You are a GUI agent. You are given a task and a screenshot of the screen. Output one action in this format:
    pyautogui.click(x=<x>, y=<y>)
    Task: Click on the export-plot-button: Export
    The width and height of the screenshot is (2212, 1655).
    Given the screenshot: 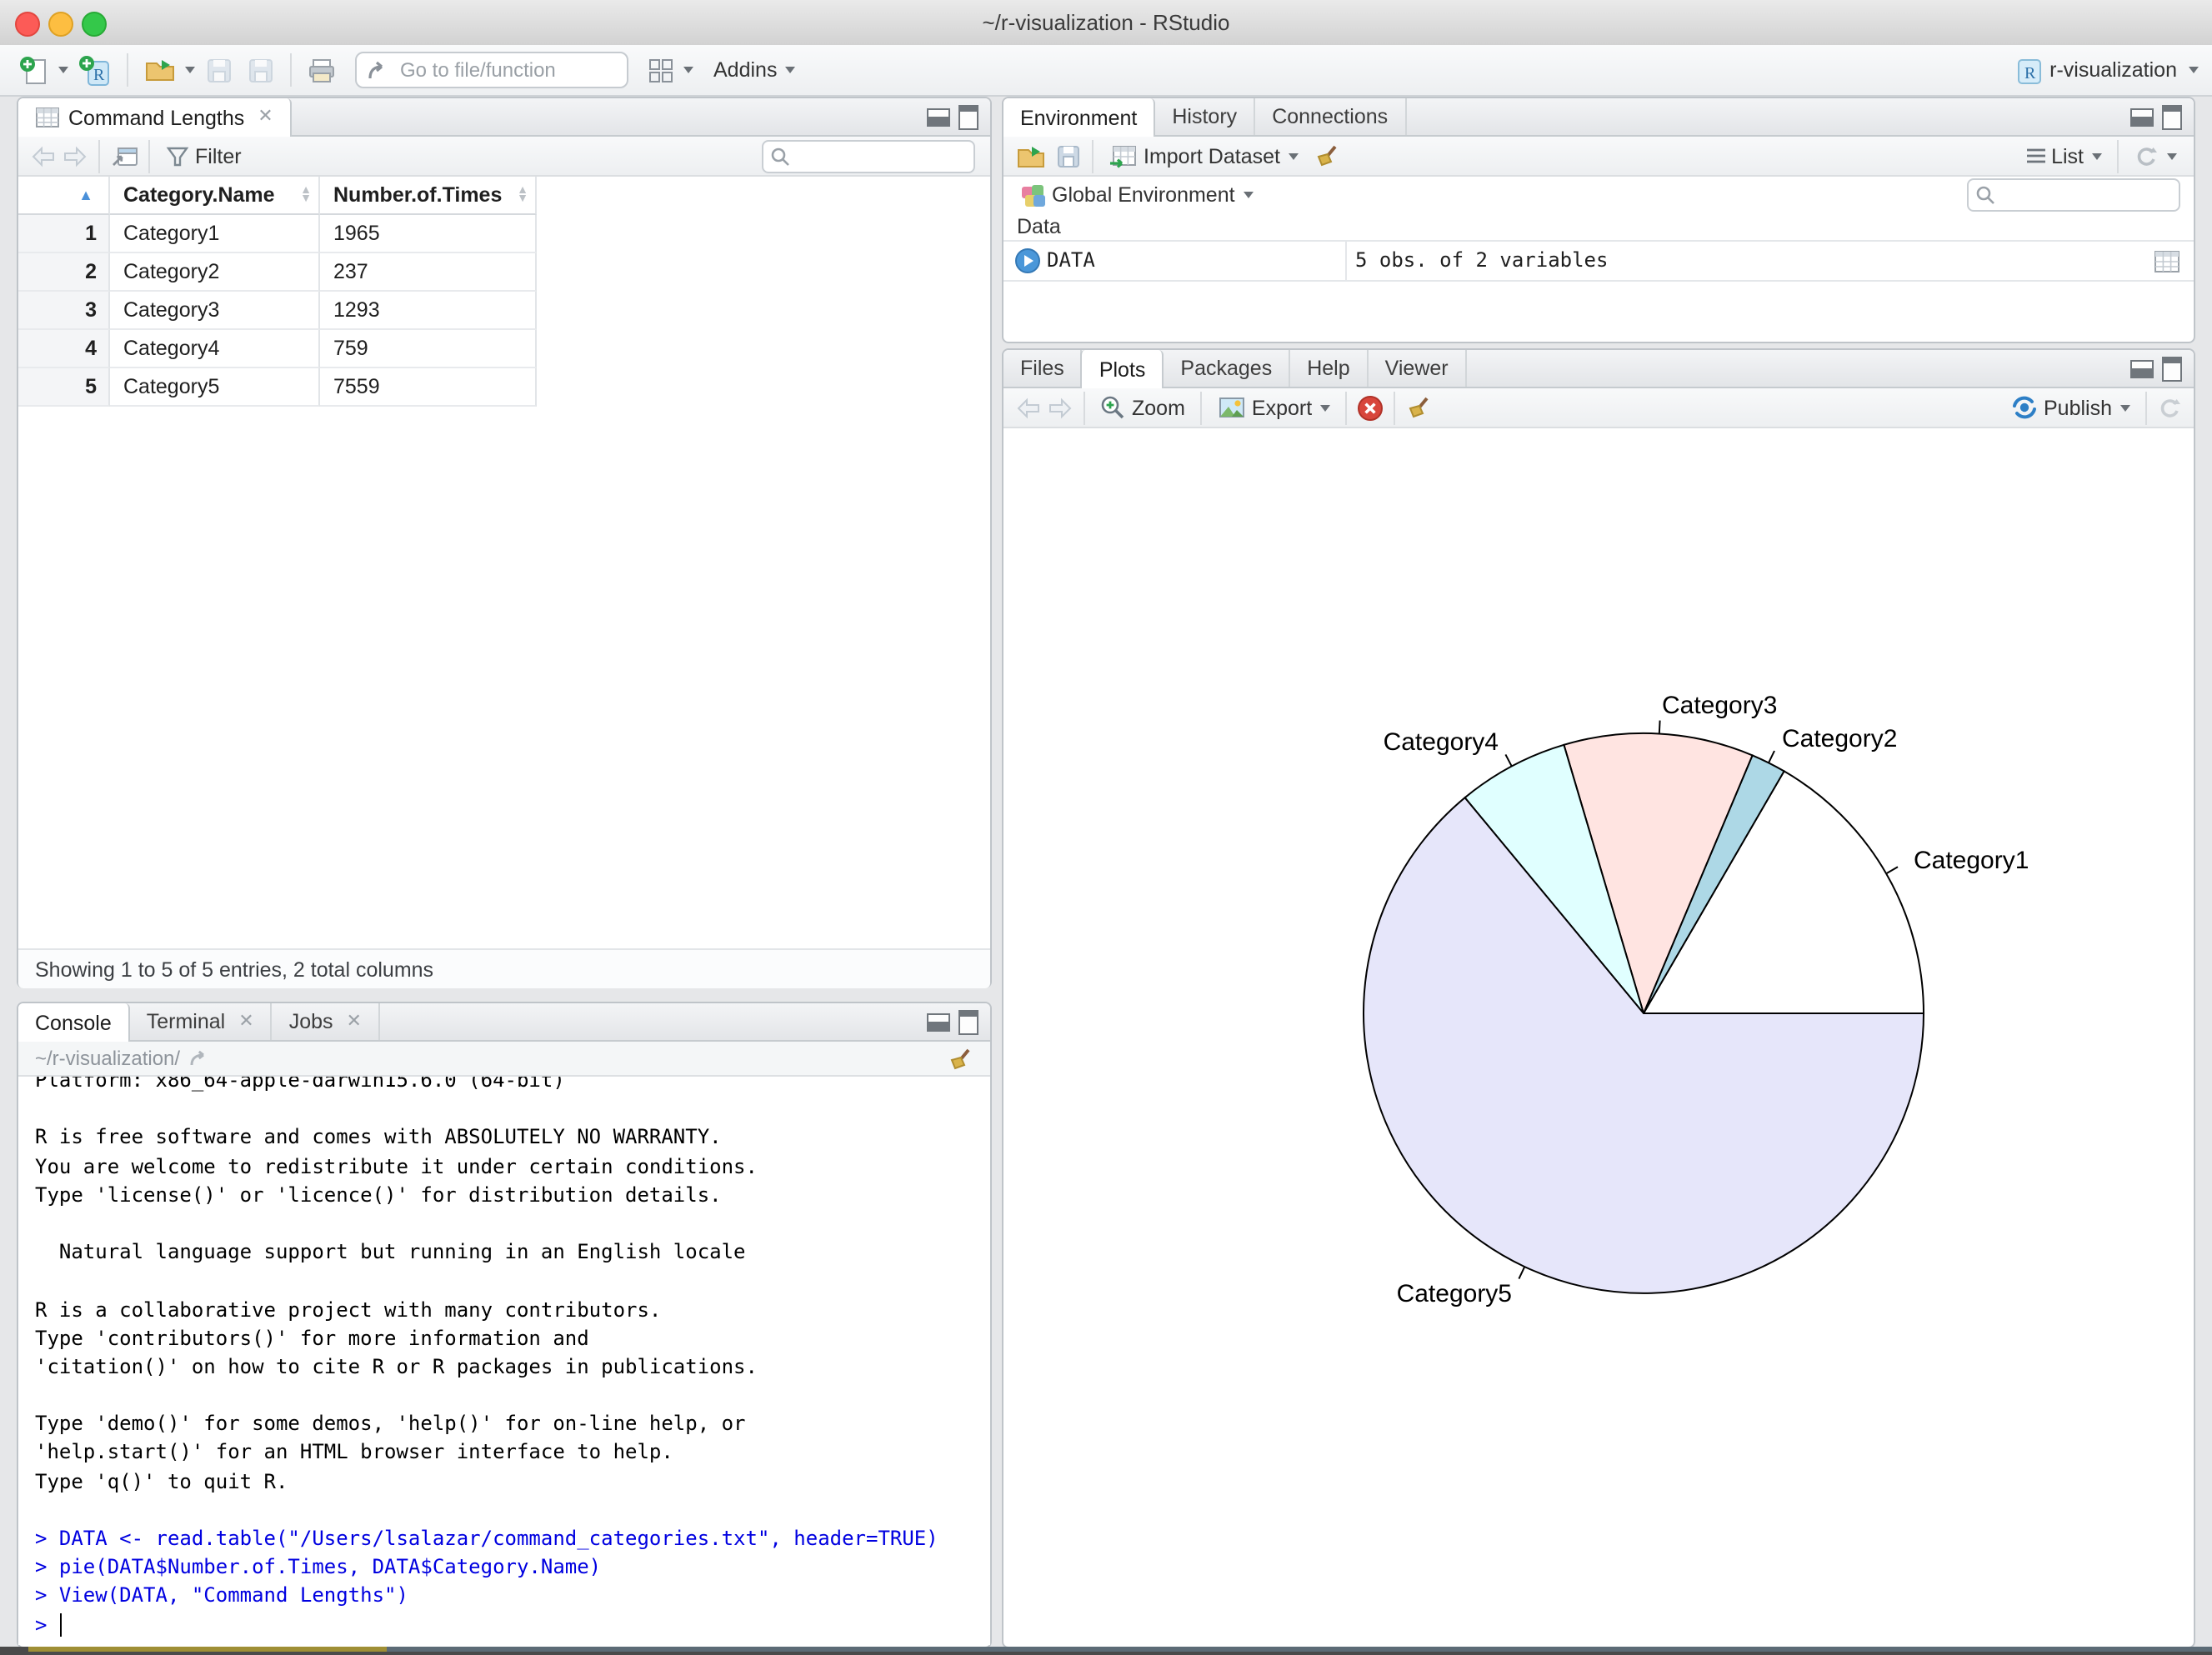 What is the action you would take?
    pyautogui.click(x=1273, y=407)
    